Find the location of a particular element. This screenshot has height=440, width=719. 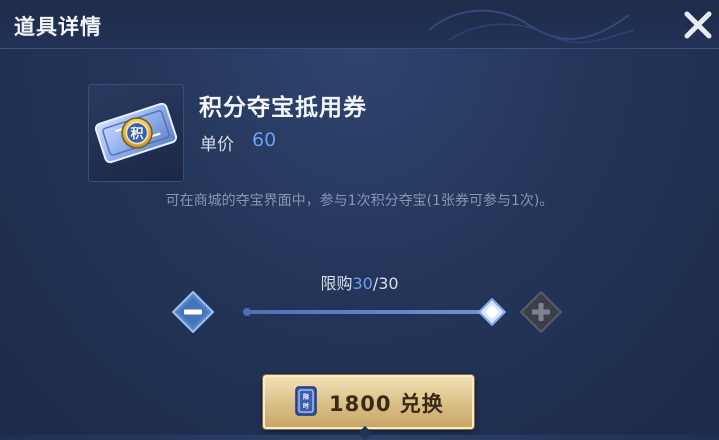

quantity-slider-thumb is located at coordinates (492, 312).